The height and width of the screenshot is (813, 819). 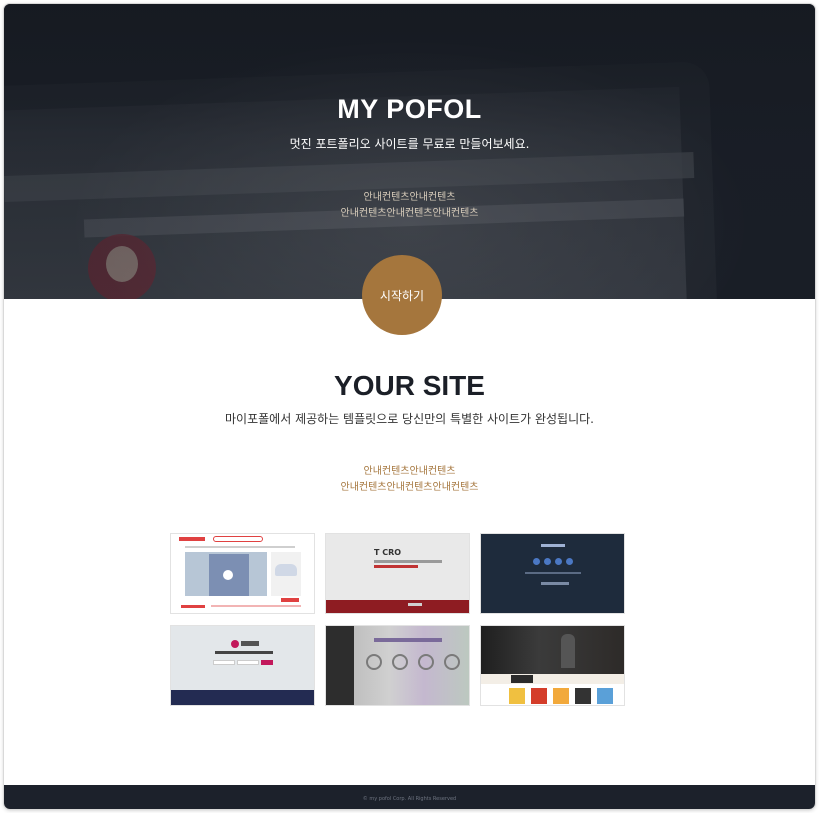 What do you see at coordinates (388, 552) in the screenshot?
I see `thumbnail-label: T CRO` at bounding box center [388, 552].